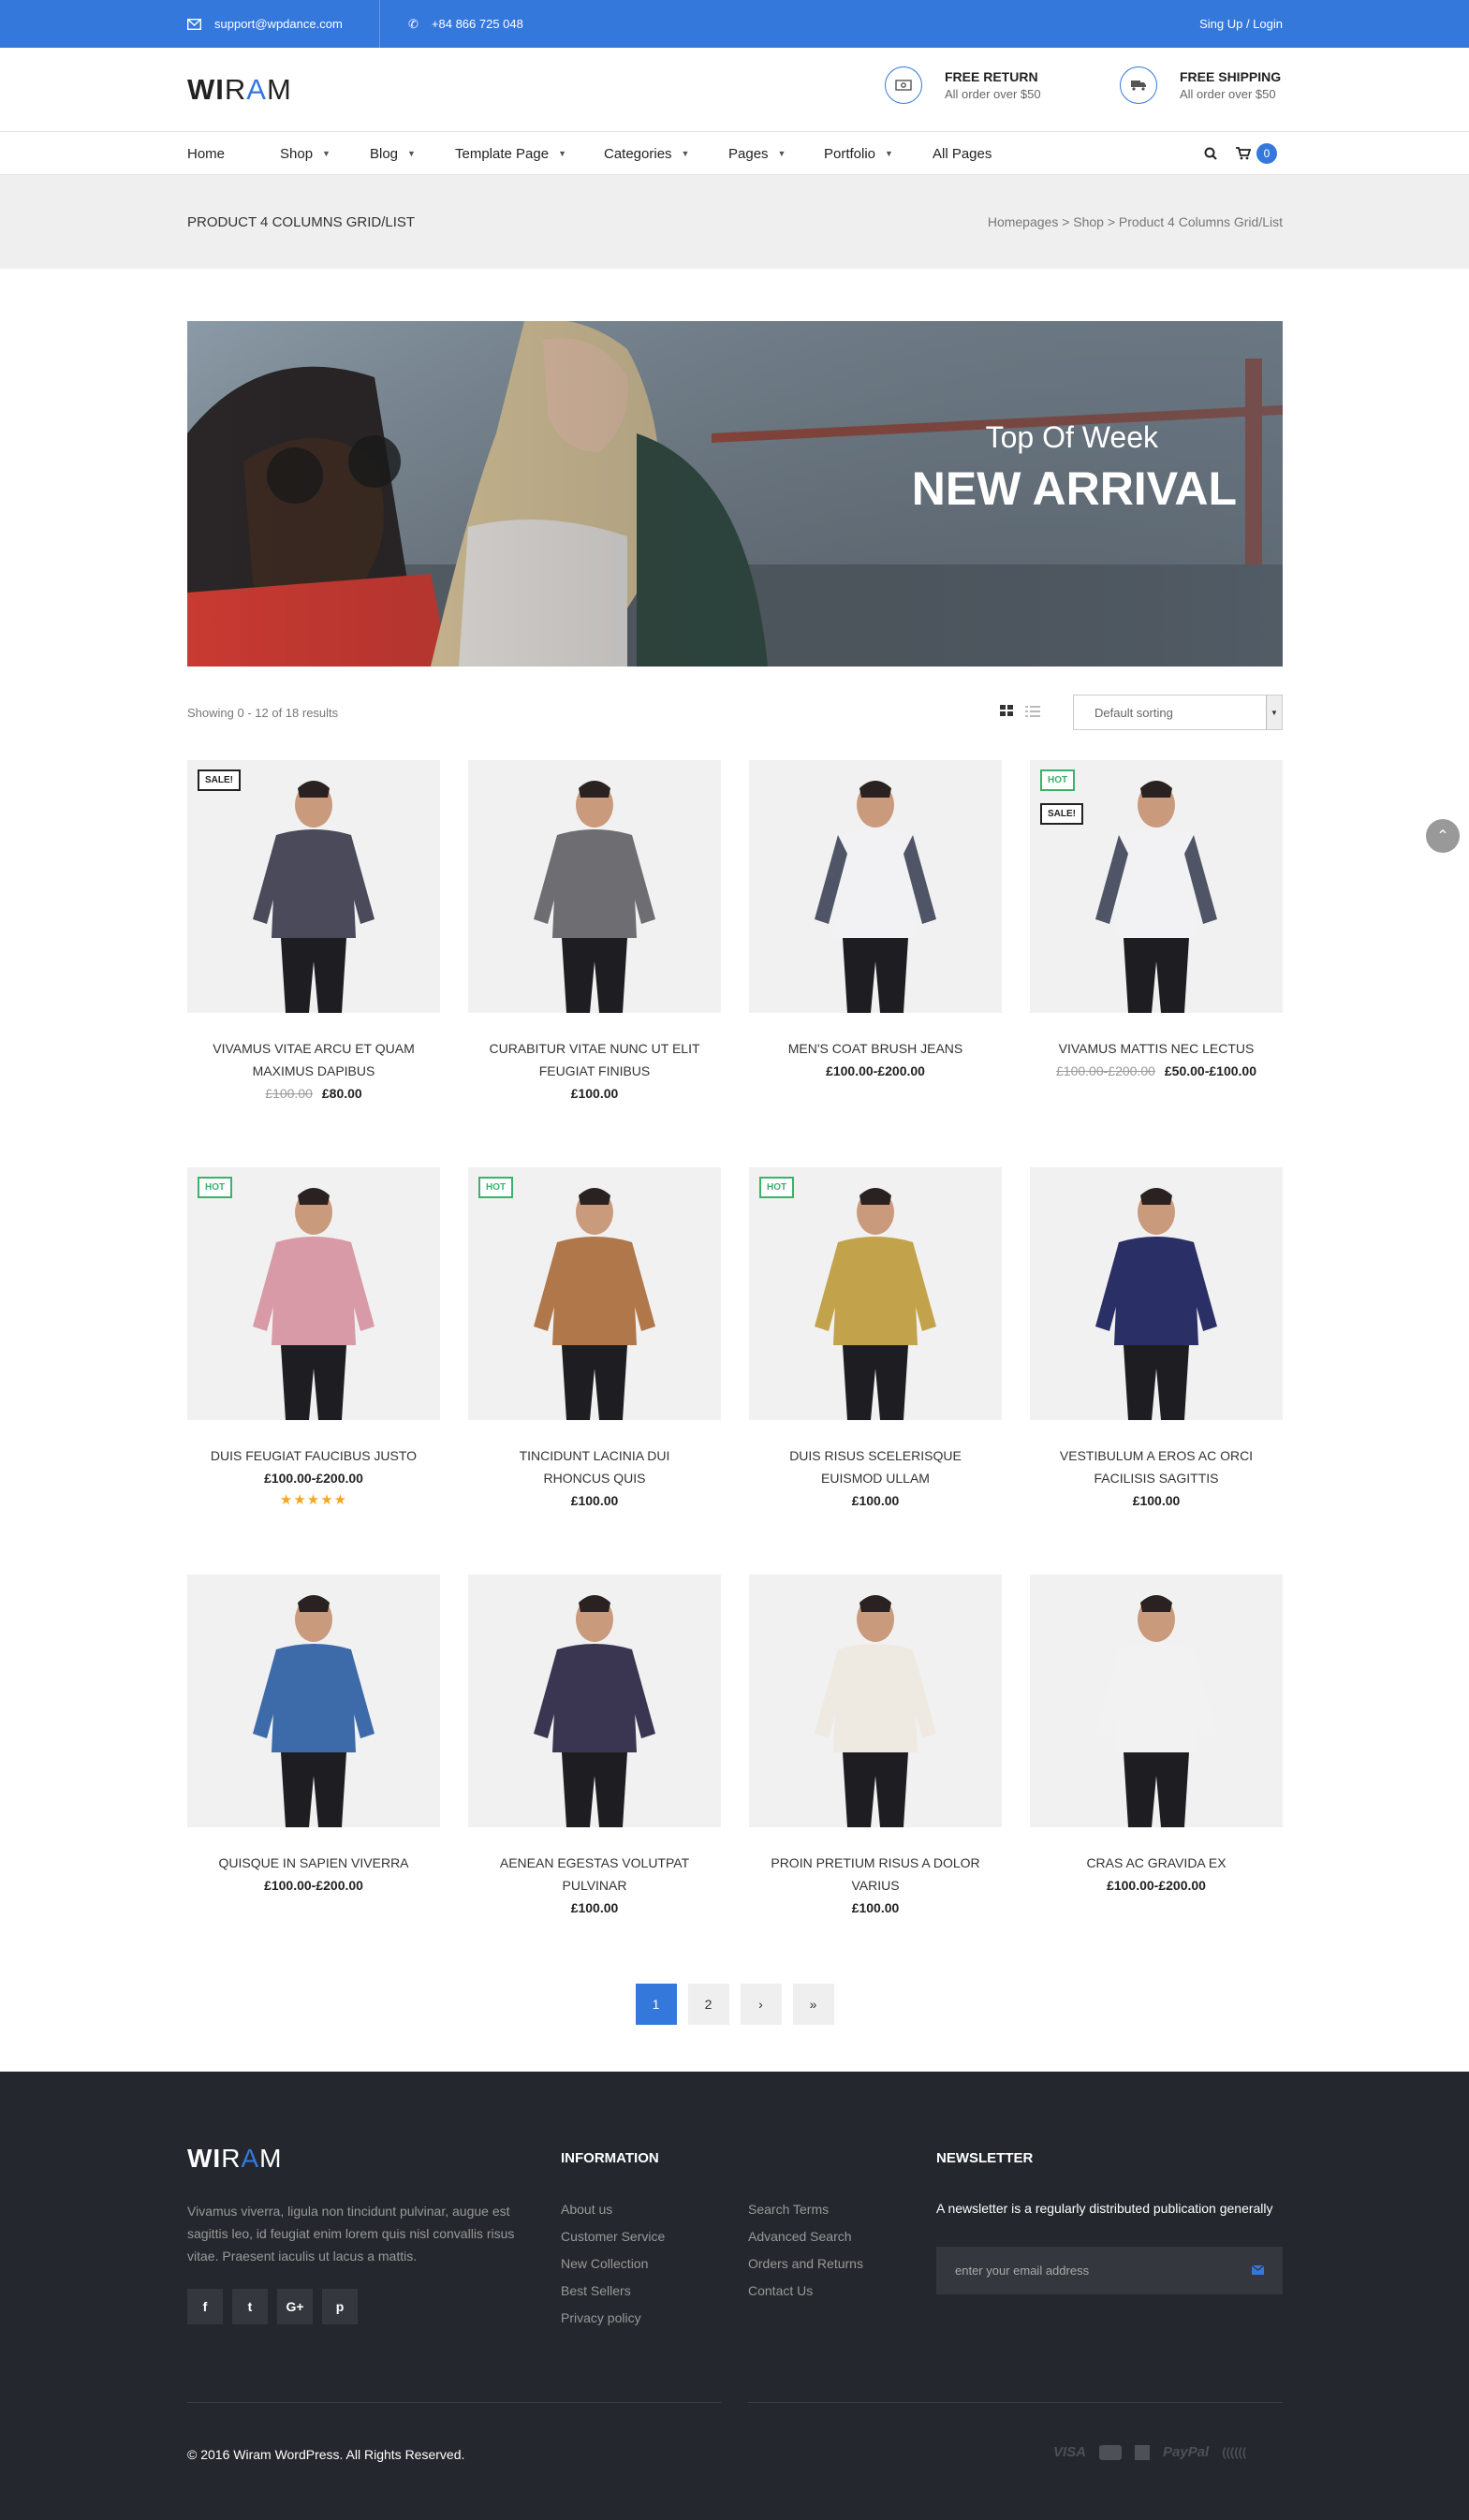 This screenshot has width=1469, height=2520. I want to click on footer-link-about: About us, so click(613, 2209).